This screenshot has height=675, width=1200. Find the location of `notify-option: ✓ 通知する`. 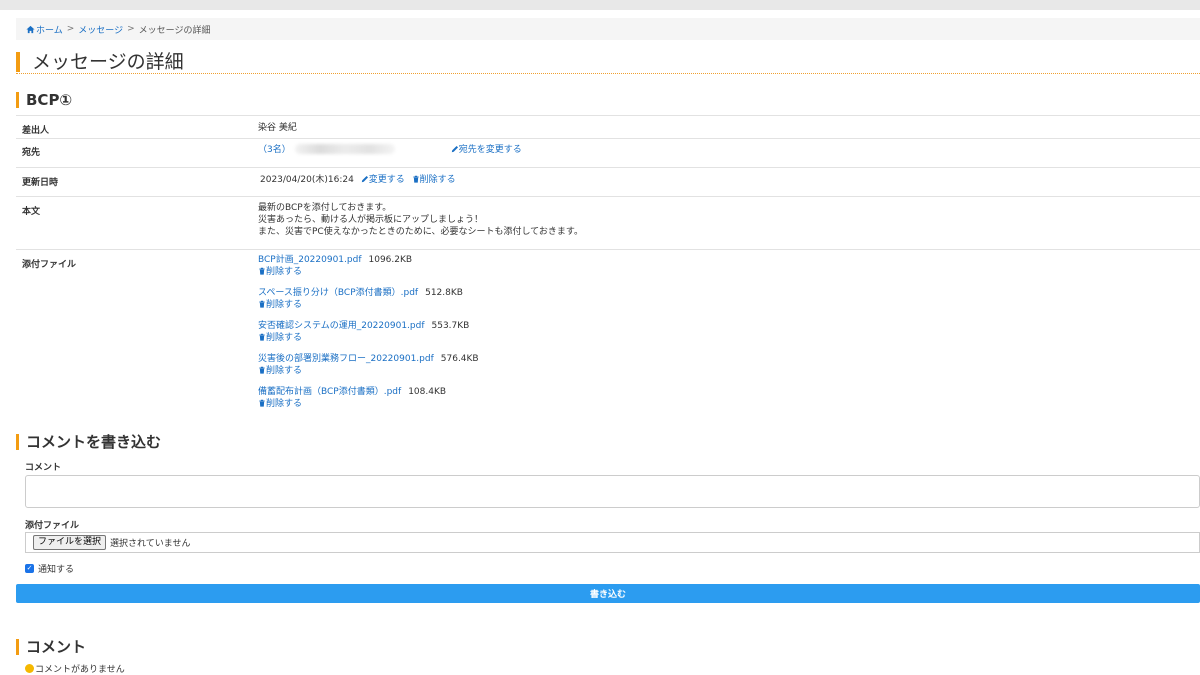

notify-option: ✓ 通知する is located at coordinates (49, 568).